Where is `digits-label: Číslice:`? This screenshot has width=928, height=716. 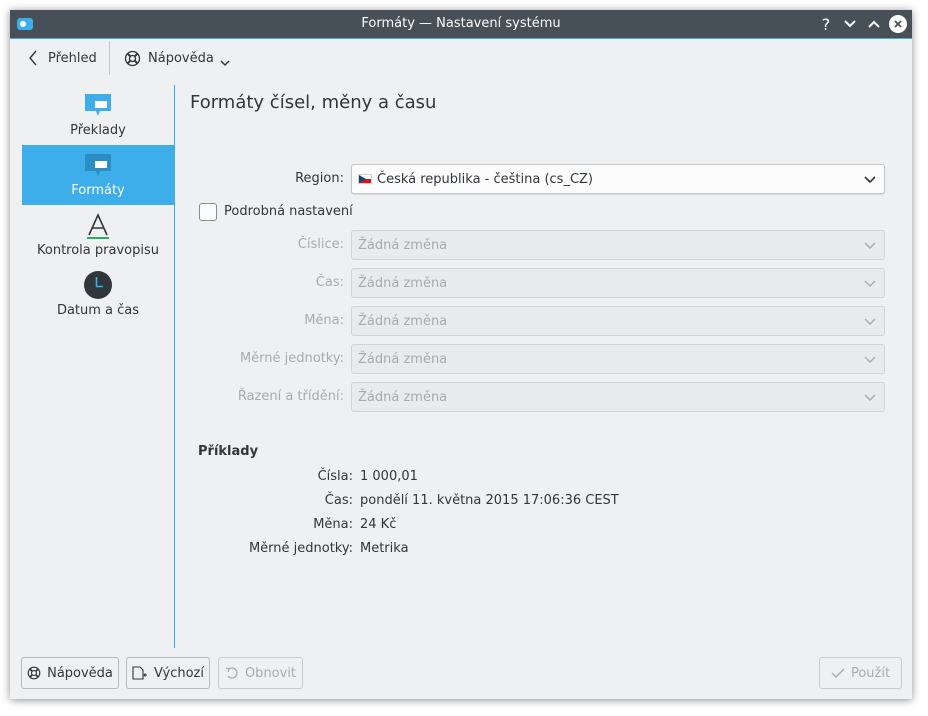 digits-label: Číslice: is located at coordinates (320, 244).